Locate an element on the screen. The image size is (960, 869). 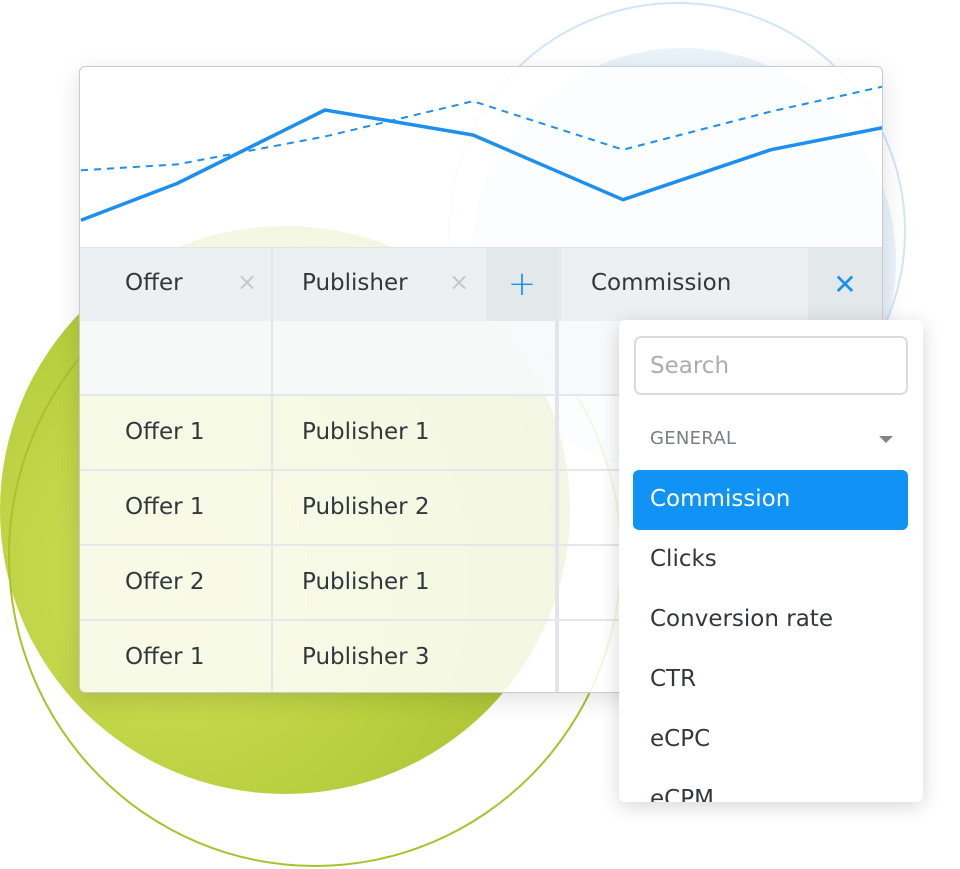
column-header-row: Offer × Publisher × + Commission ✕ is located at coordinates (481, 284).